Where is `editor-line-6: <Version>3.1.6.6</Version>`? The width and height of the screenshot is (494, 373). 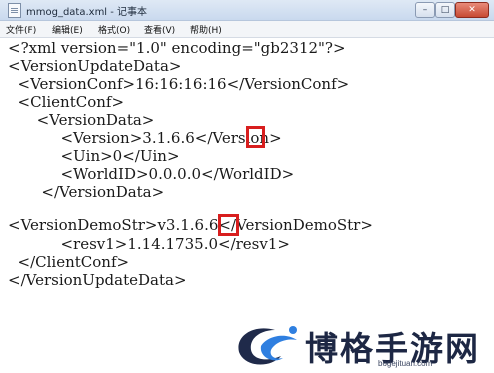 editor-line-6: <Version>3.1.6.6</Version> is located at coordinates (145, 138).